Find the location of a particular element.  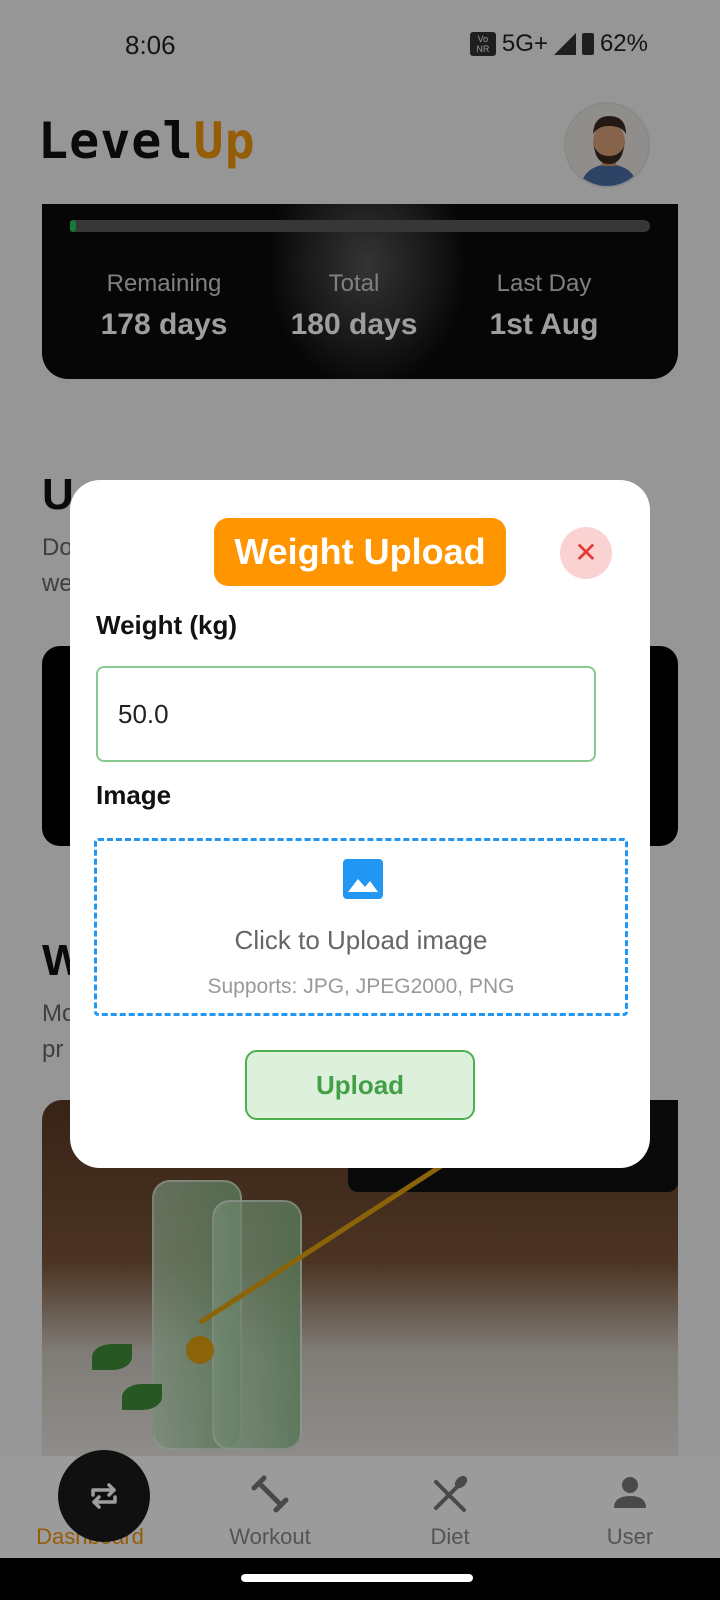

close-button: ✕ is located at coordinates (586, 553).